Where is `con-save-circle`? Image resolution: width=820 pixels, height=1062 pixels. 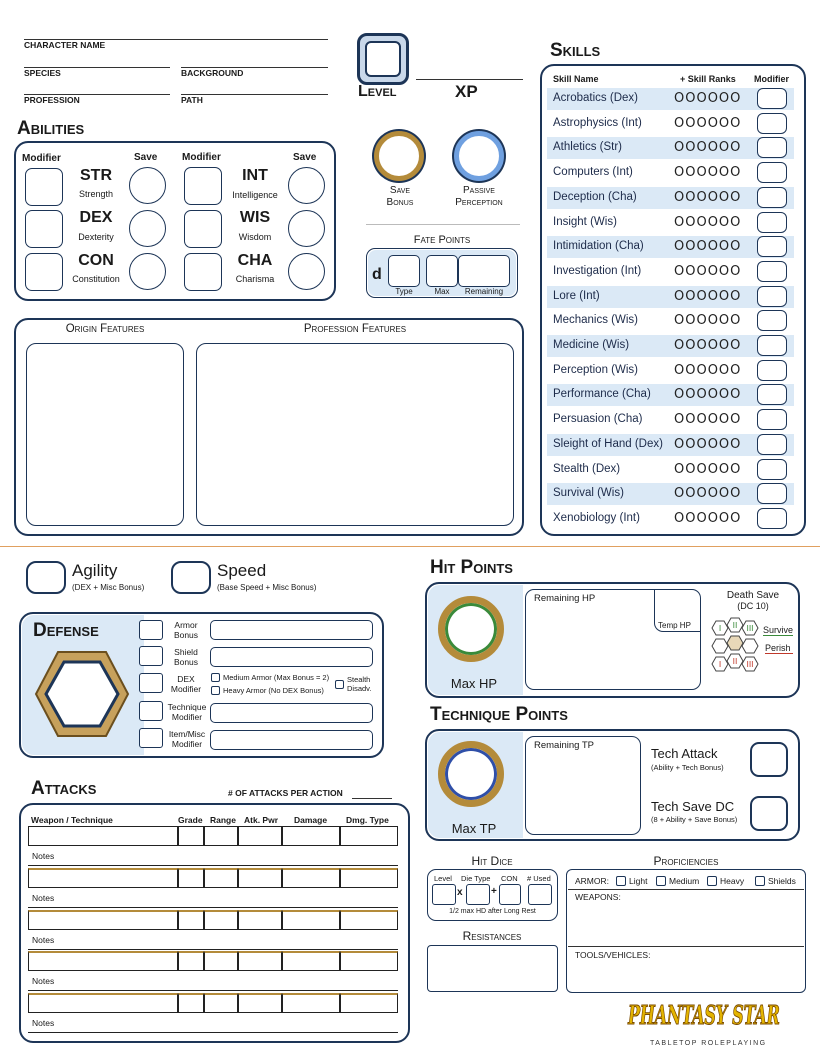 con-save-circle is located at coordinates (147, 271).